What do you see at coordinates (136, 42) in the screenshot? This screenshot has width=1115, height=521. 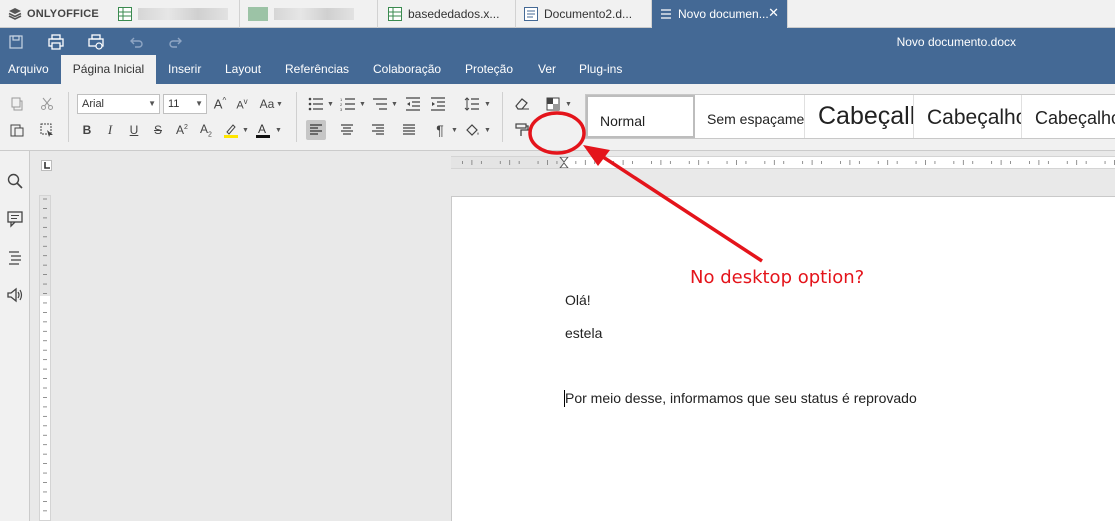 I see `undo-icon` at bounding box center [136, 42].